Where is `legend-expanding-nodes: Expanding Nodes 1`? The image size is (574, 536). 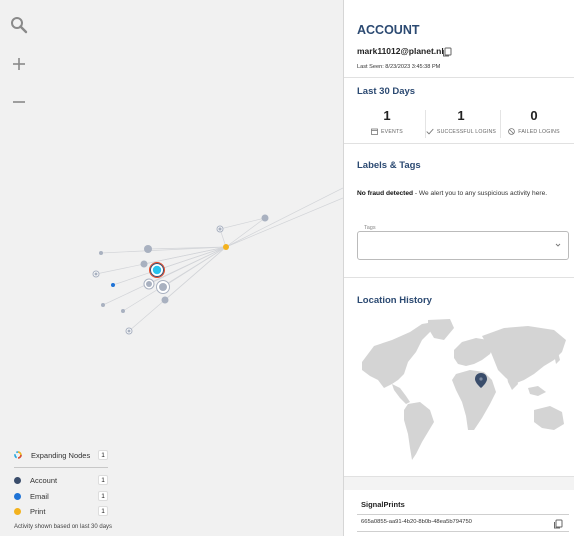
legend-expanding-nodes: Expanding Nodes 1 is located at coordinates (61, 455).